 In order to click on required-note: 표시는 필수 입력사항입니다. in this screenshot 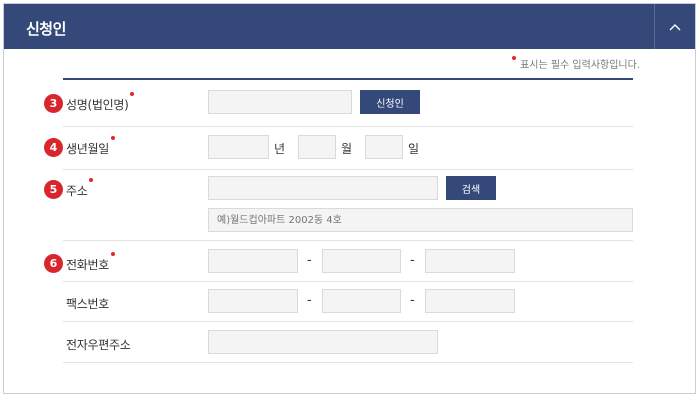, I will do `click(576, 63)`.